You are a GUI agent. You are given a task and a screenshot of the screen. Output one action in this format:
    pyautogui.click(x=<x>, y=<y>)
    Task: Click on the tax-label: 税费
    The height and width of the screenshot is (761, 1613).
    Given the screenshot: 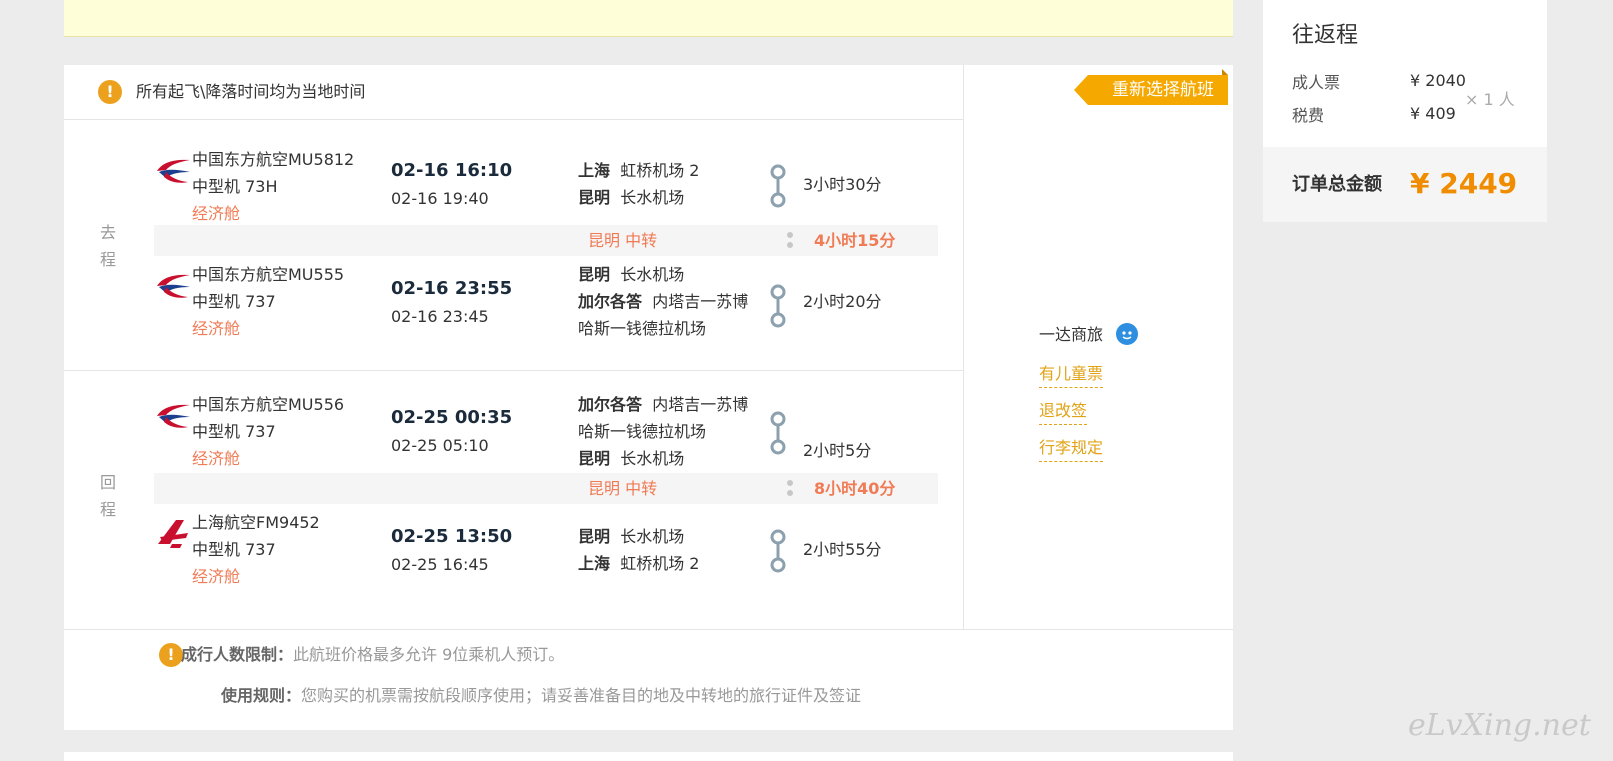 What is the action you would take?
    pyautogui.click(x=1308, y=115)
    